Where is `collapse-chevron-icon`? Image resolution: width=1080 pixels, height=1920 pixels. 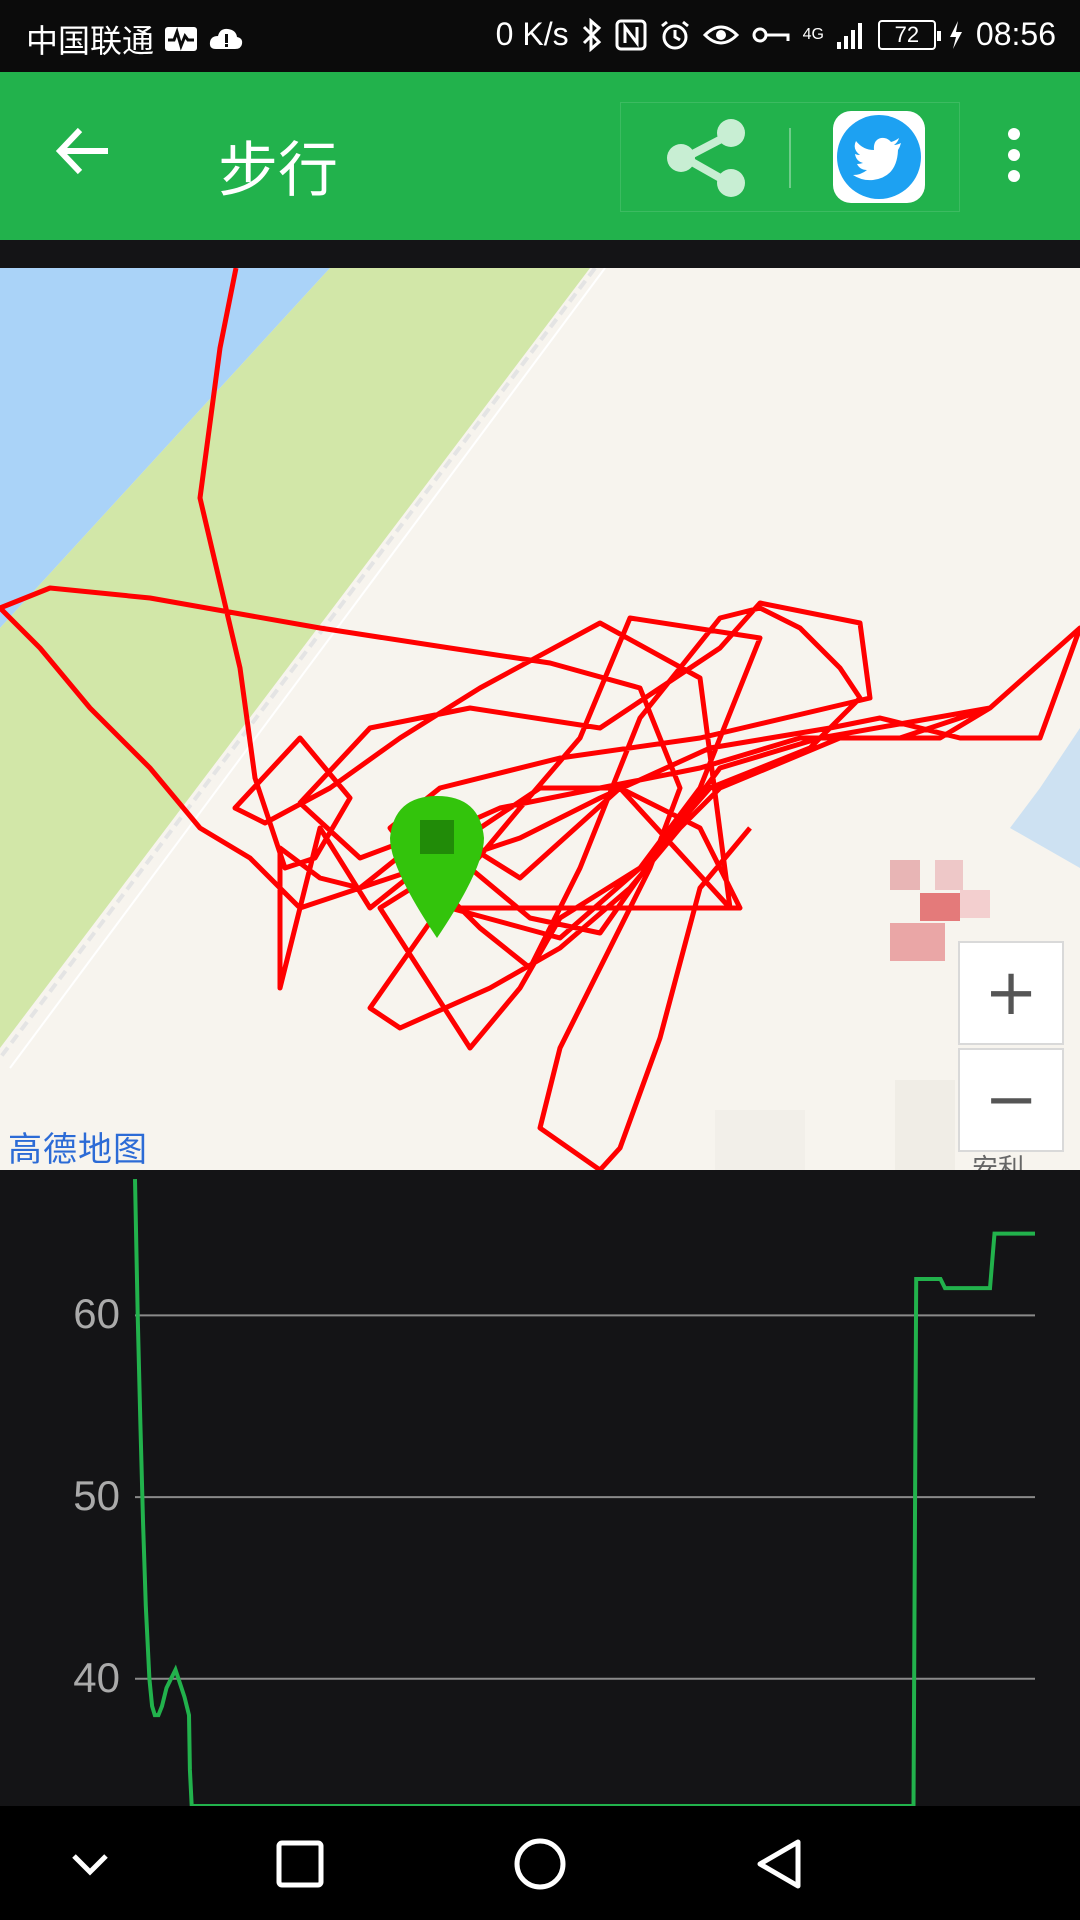
collapse-chevron-icon is located at coordinates (90, 1864).